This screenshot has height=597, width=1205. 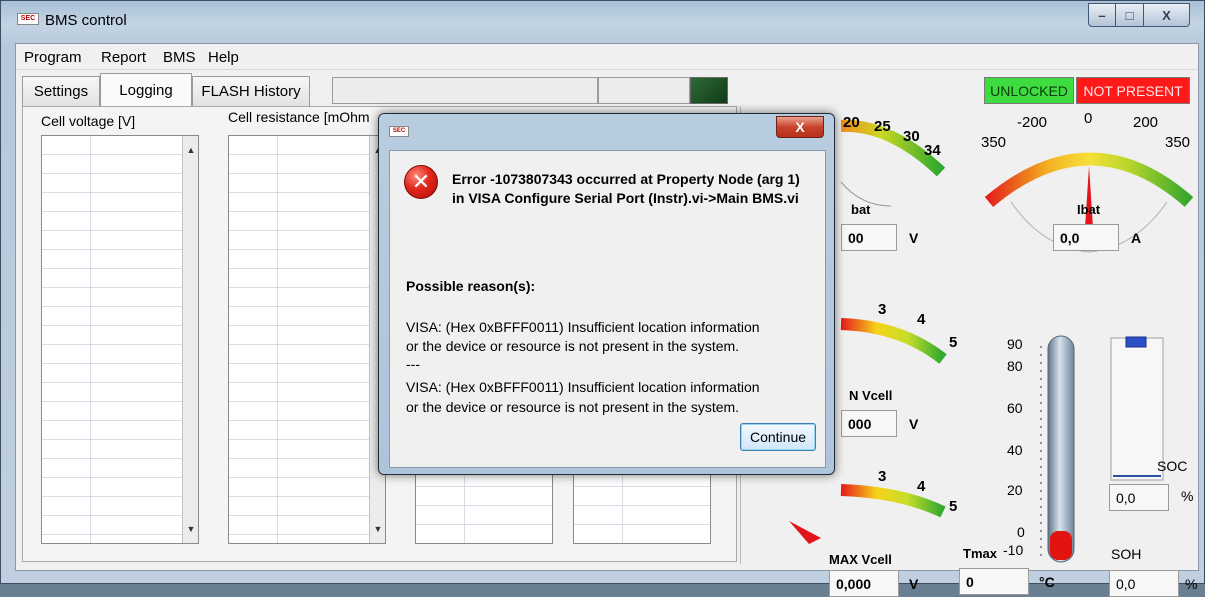 I want to click on menu-help: Help, so click(x=223, y=57).